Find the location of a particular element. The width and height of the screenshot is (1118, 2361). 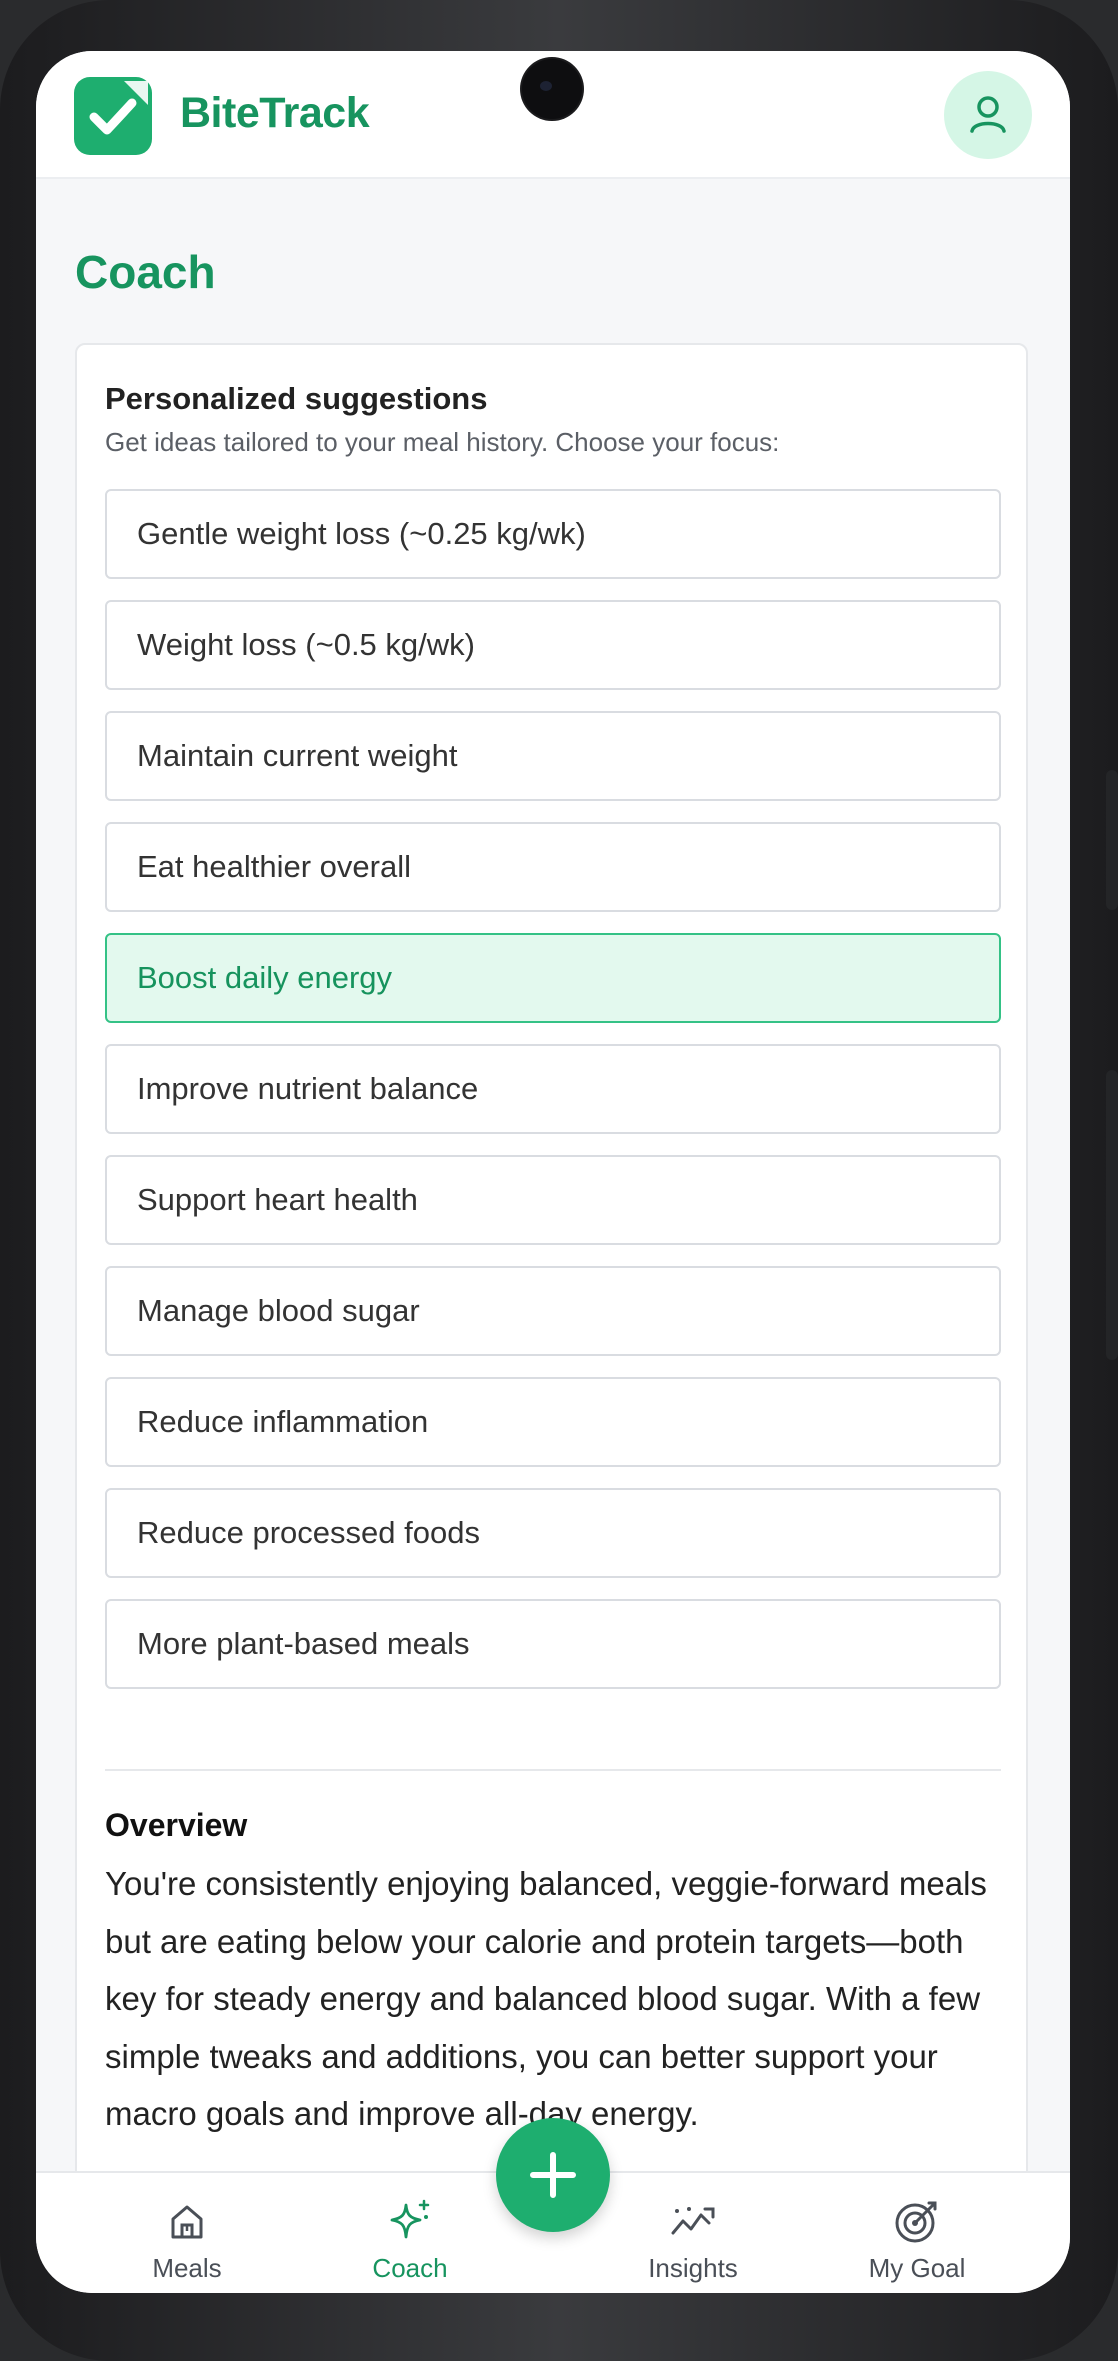

home-icon is located at coordinates (187, 2222).